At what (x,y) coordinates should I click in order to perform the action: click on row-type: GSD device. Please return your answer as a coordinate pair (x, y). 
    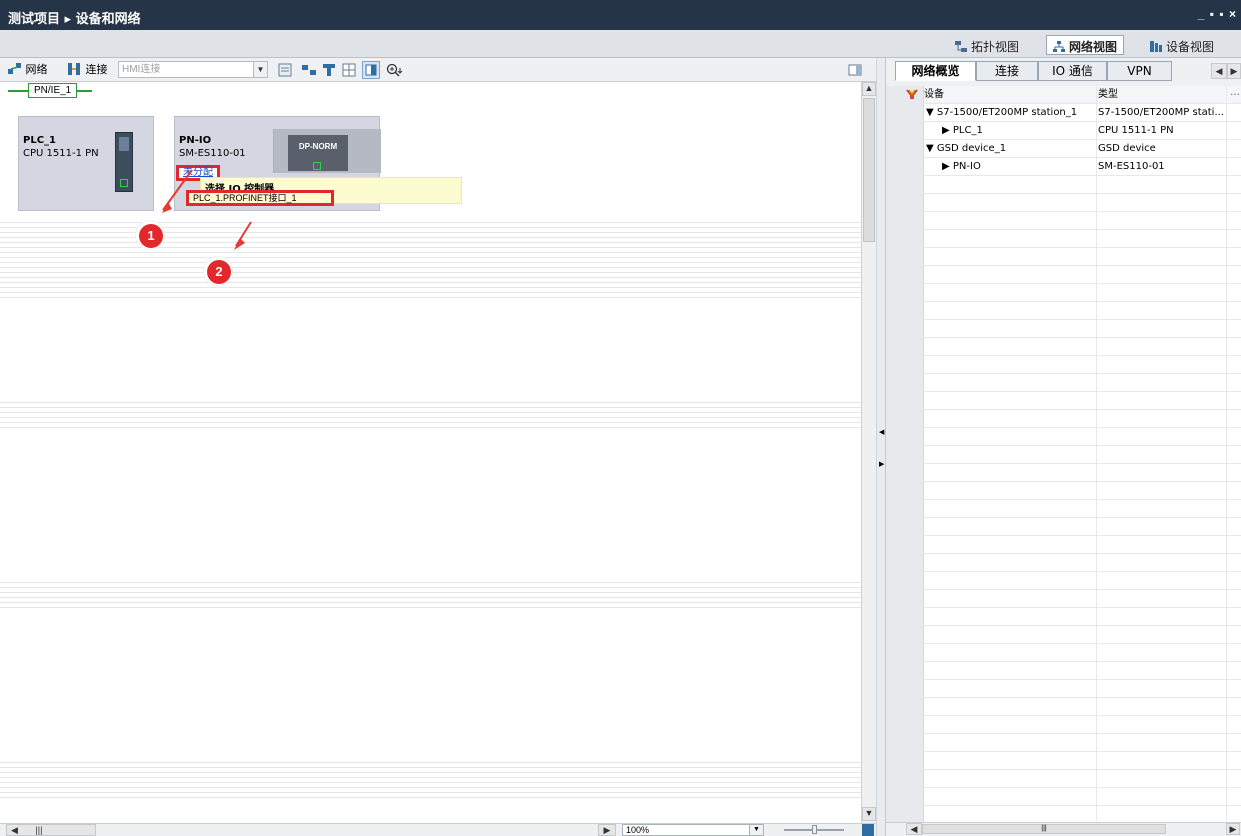
    Looking at the image, I should click on (1127, 148).